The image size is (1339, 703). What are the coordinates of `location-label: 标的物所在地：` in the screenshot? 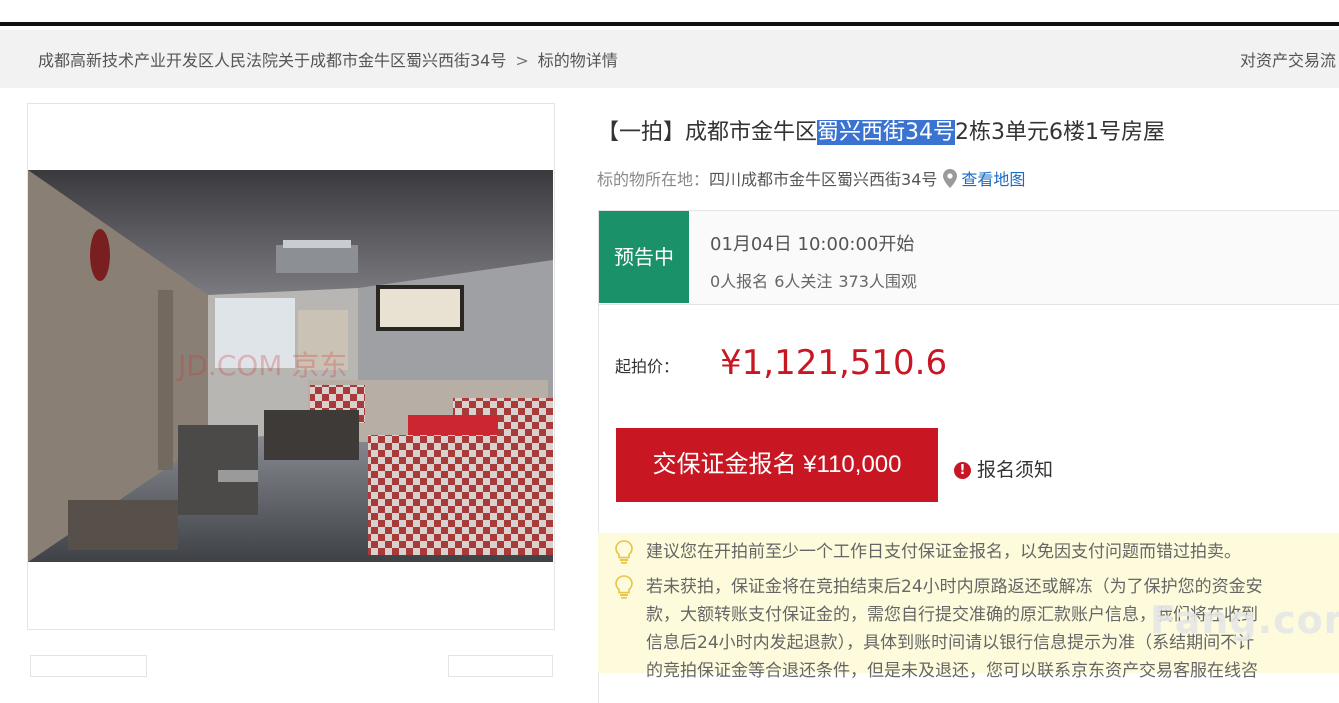 It's located at (653, 179).